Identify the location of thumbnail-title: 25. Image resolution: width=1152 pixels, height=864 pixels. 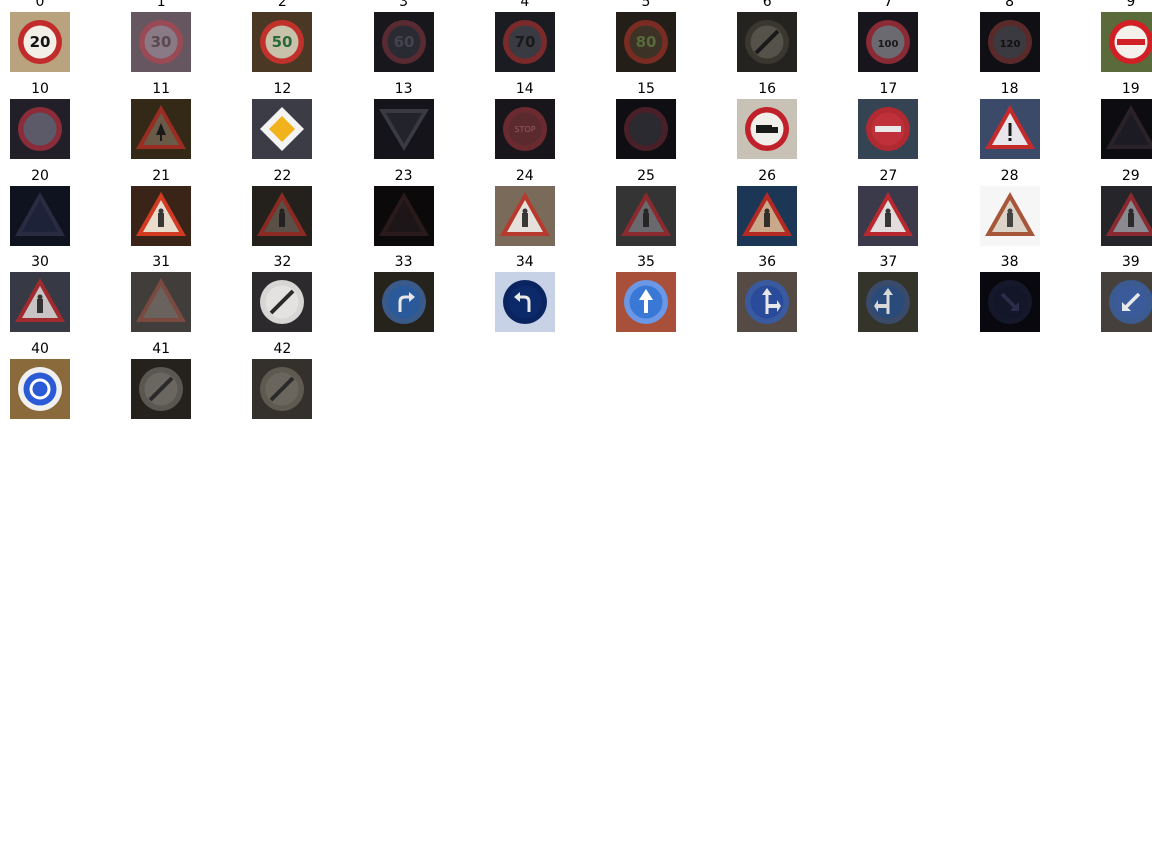
(646, 175).